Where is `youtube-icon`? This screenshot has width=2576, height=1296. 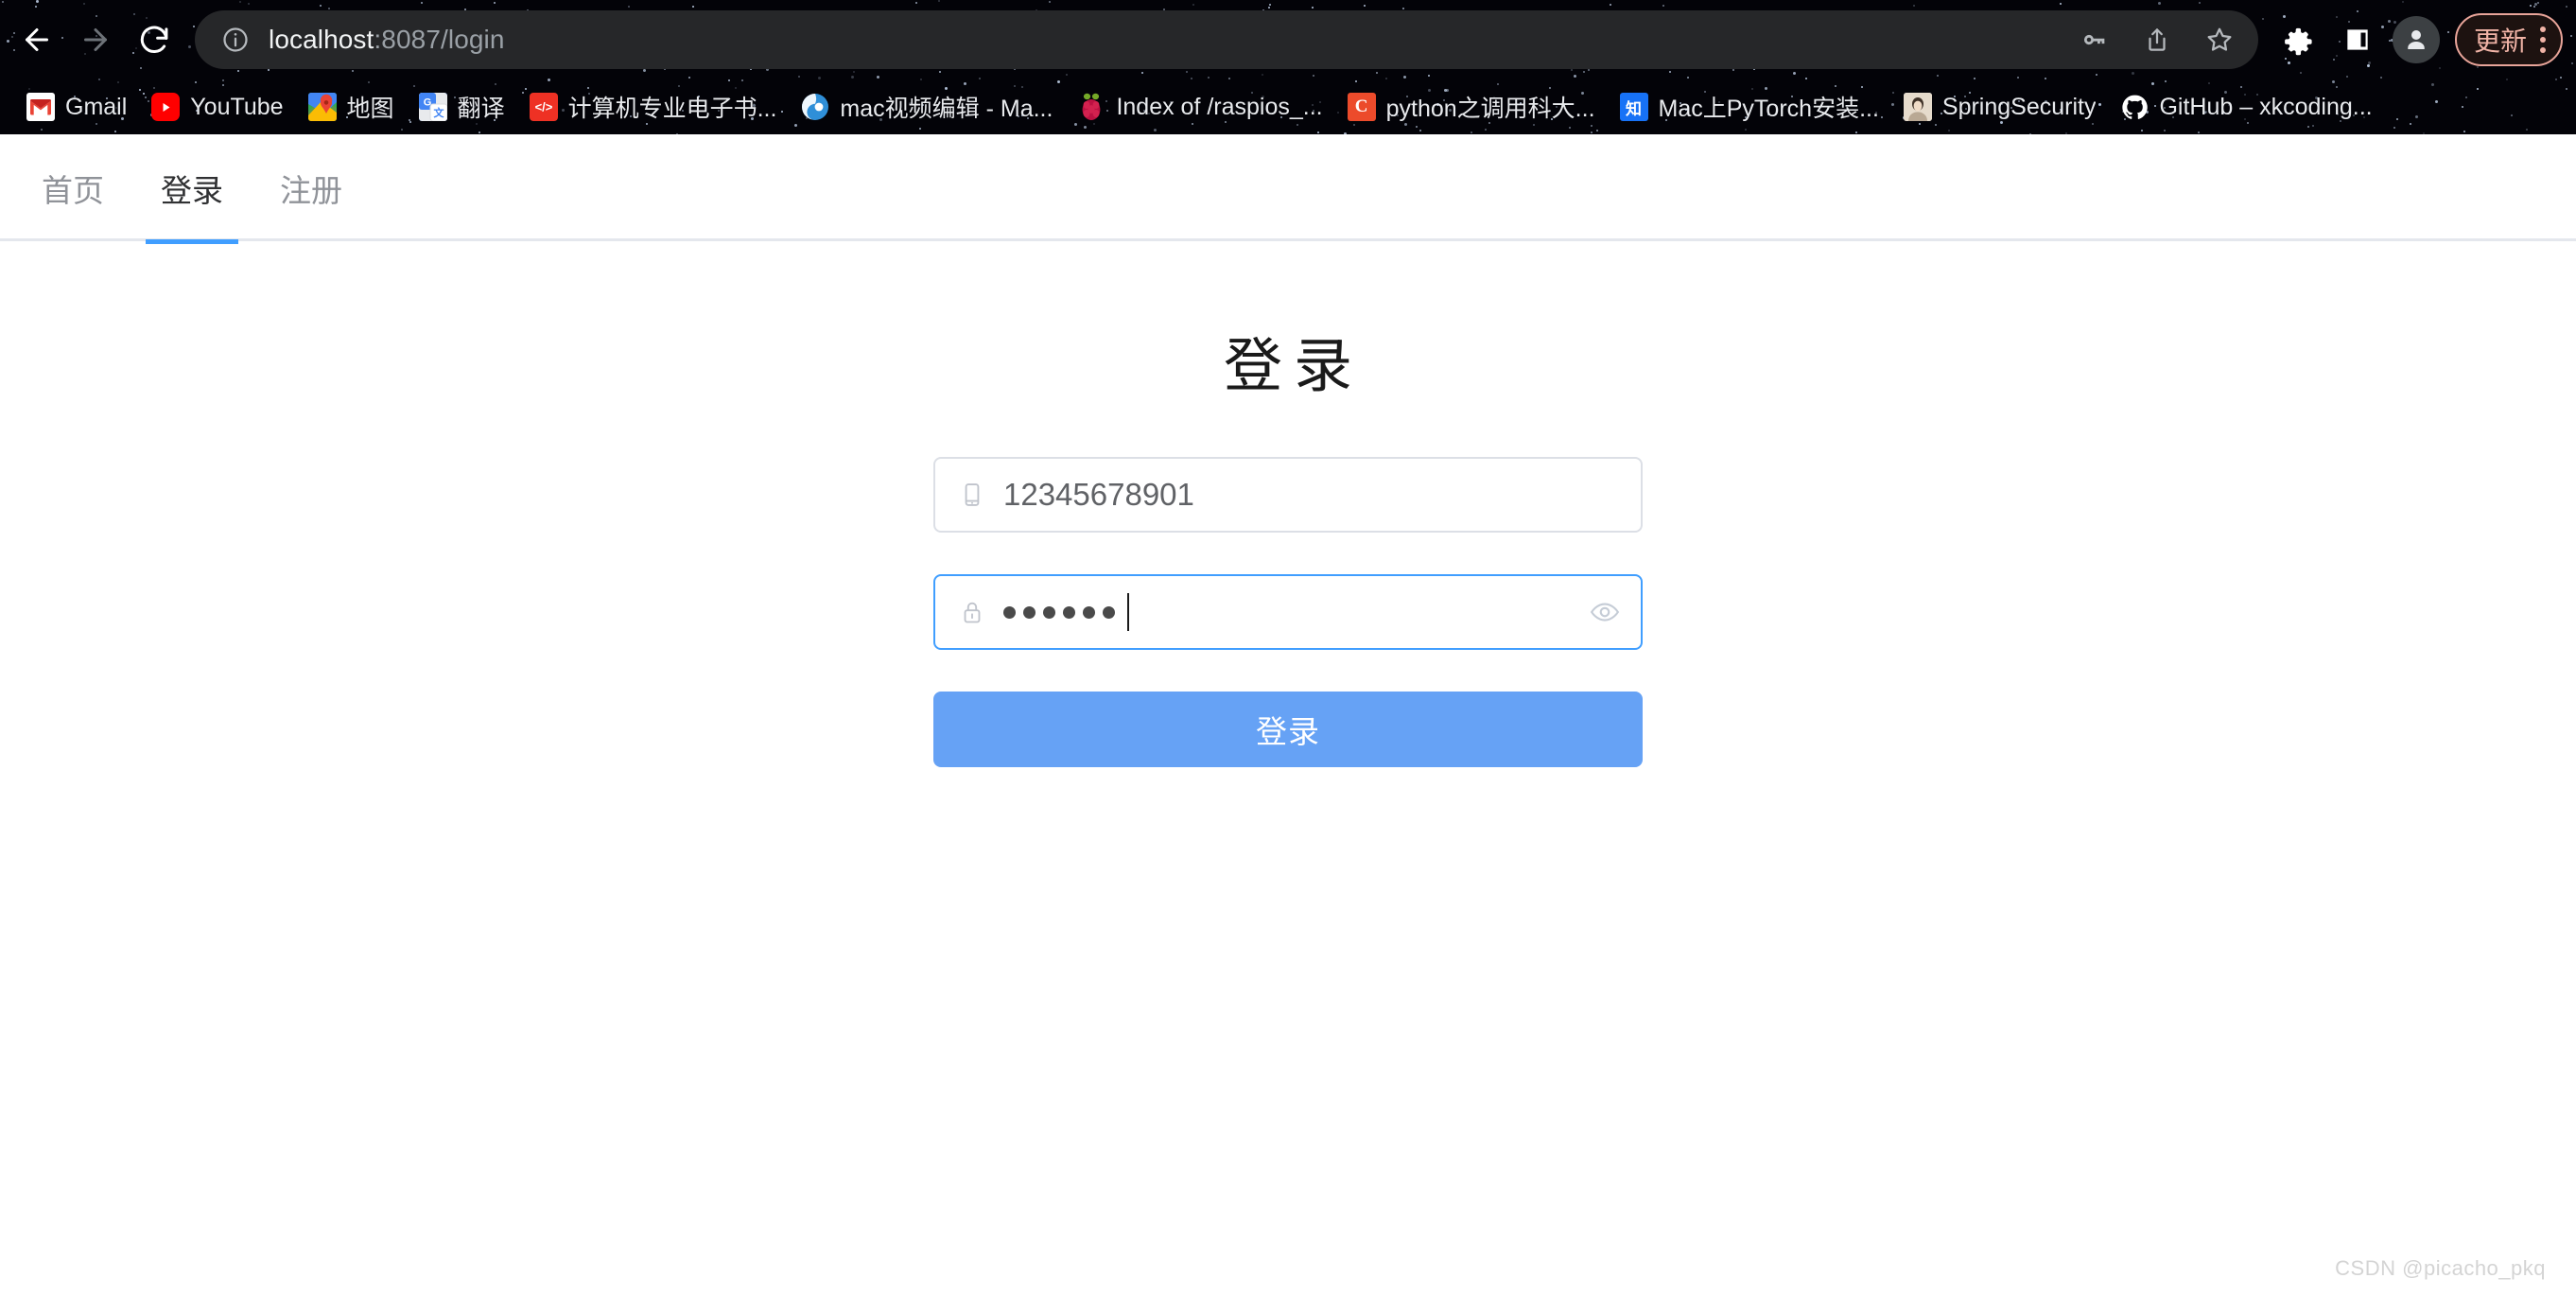
youtube-icon is located at coordinates (166, 107).